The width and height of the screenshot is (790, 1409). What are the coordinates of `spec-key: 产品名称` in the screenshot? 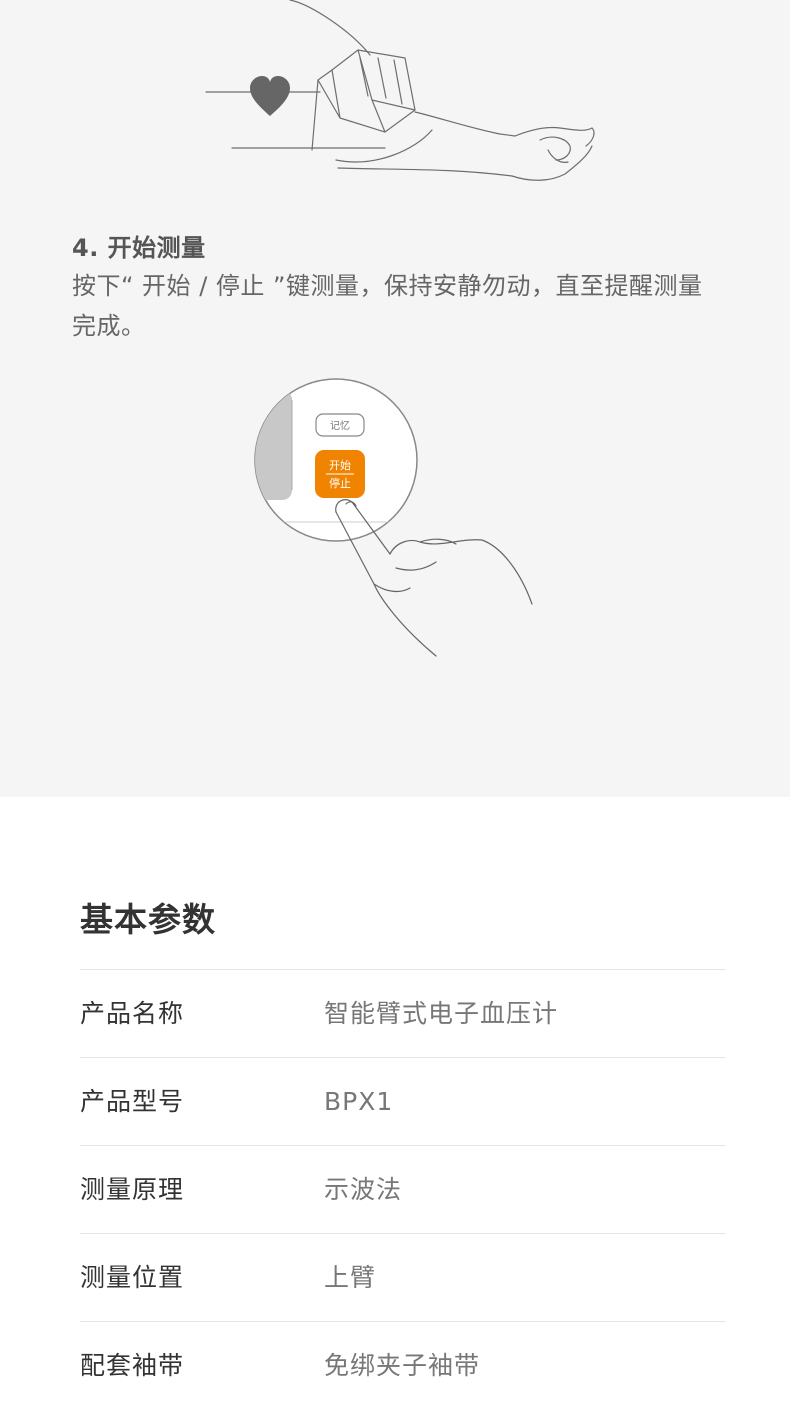 It's located at (132, 1013).